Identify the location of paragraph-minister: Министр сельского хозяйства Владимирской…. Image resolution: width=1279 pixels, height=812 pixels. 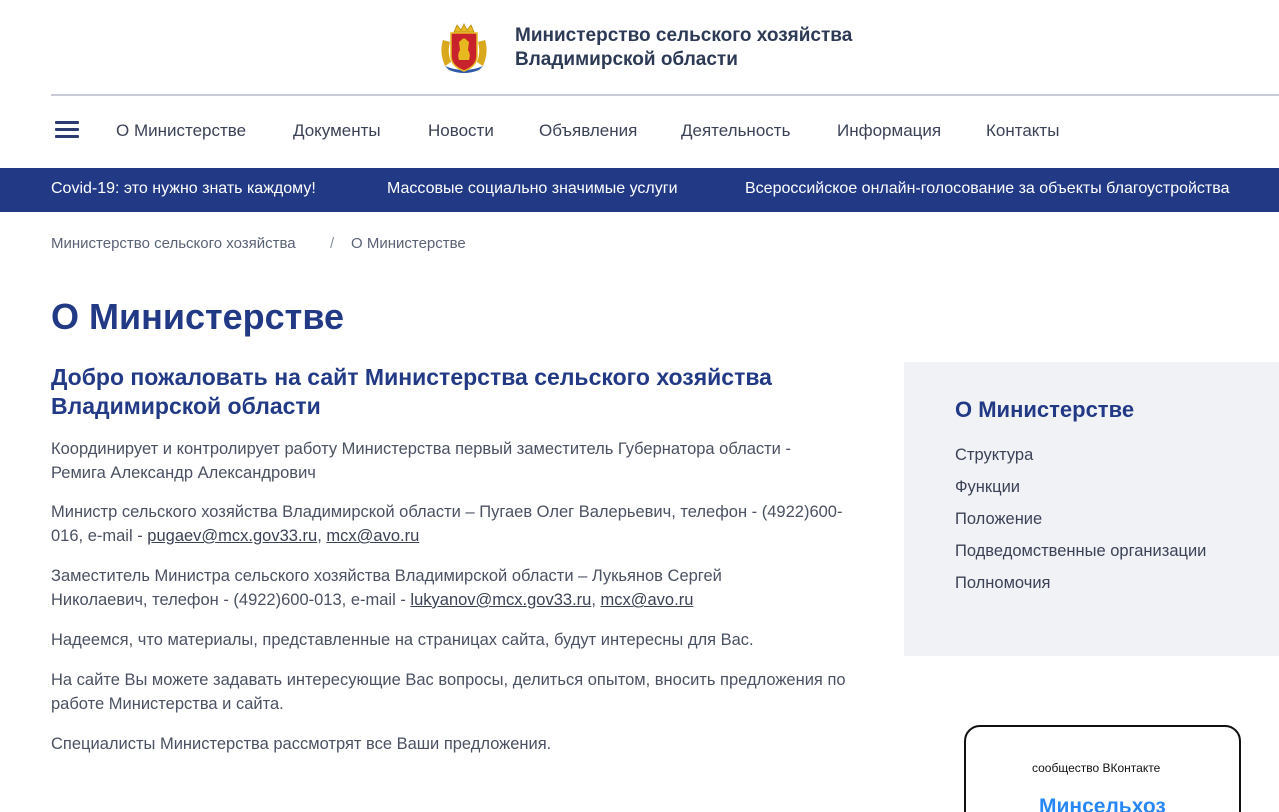
(461, 524).